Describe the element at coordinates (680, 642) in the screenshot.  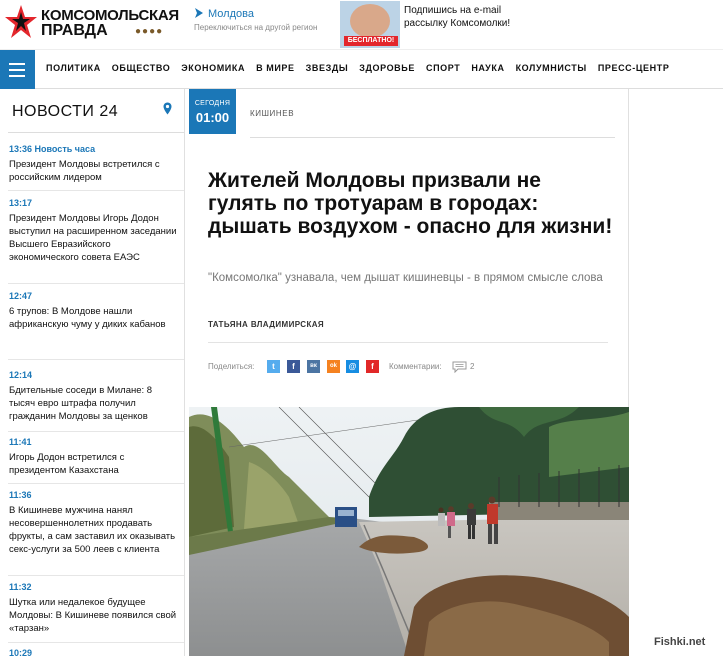
I see `watermark: Fishki.net` at that location.